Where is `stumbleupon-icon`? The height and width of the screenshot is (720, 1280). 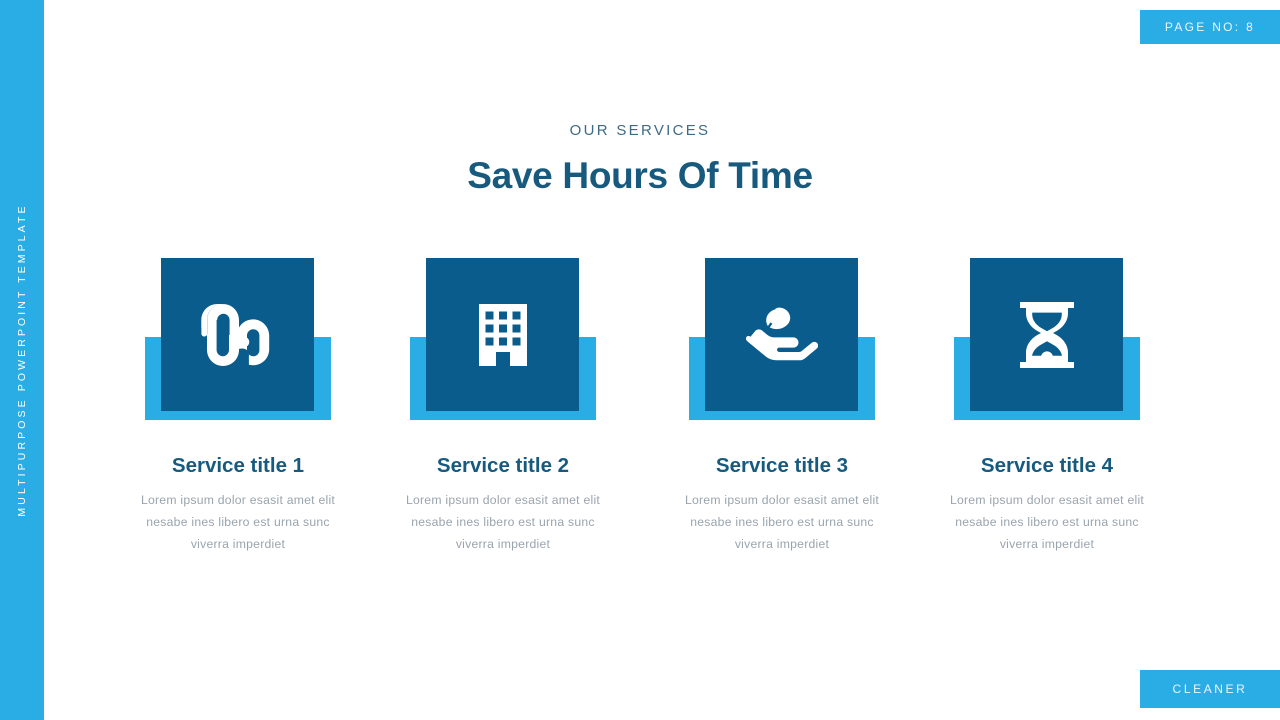
stumbleupon-icon is located at coordinates (237, 334).